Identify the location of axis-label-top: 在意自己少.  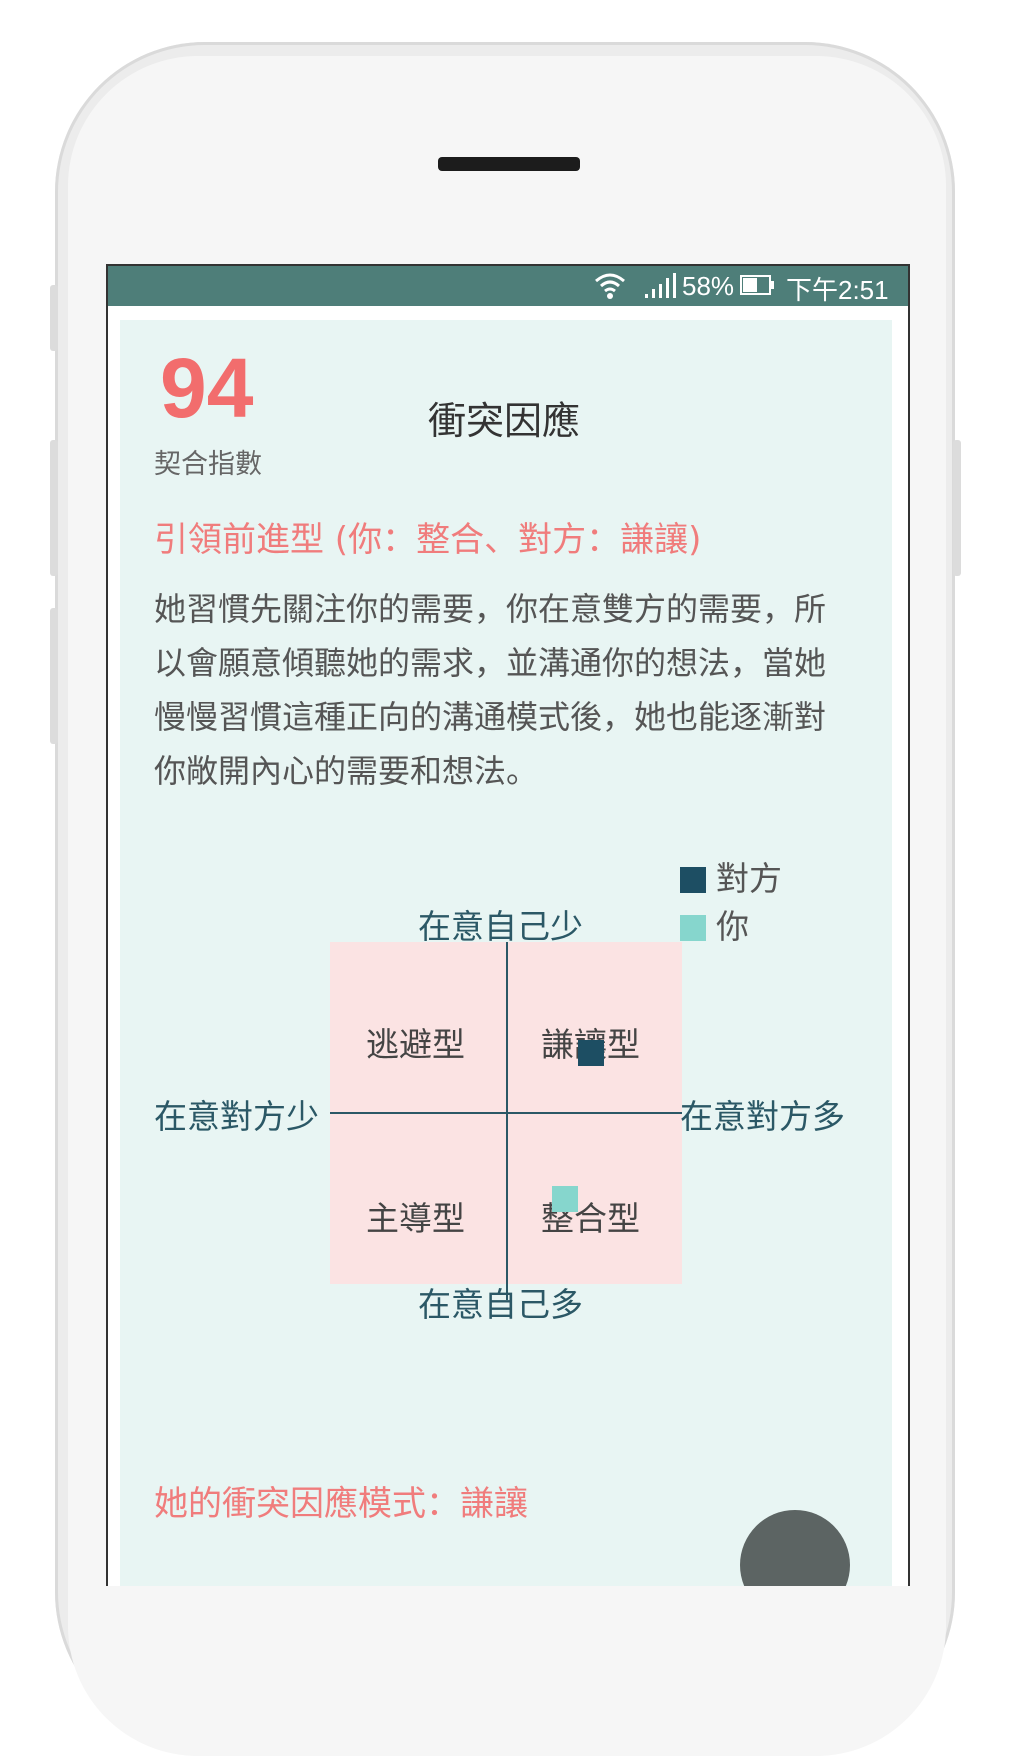
(500, 926).